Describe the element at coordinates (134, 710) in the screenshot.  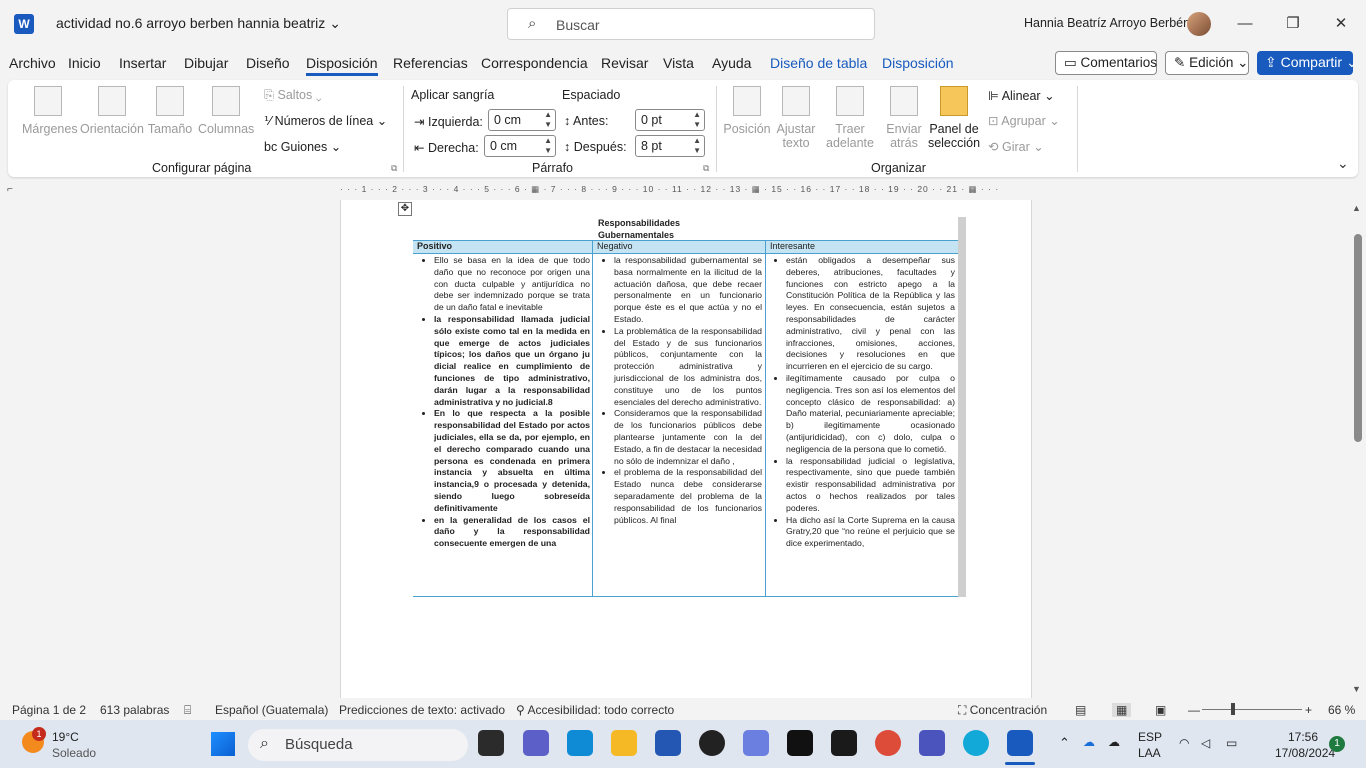
I see `word-count: 613 palabras` at that location.